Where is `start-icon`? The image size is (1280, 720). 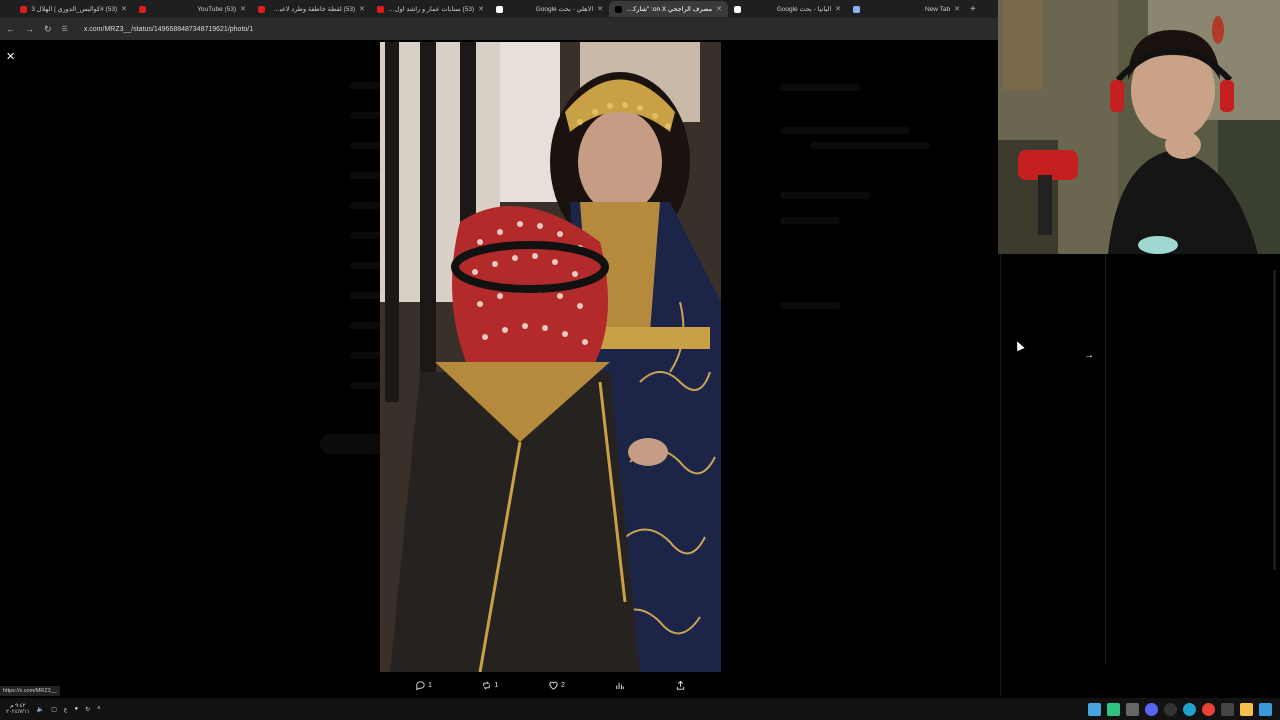
start-icon is located at coordinates (1265, 709).